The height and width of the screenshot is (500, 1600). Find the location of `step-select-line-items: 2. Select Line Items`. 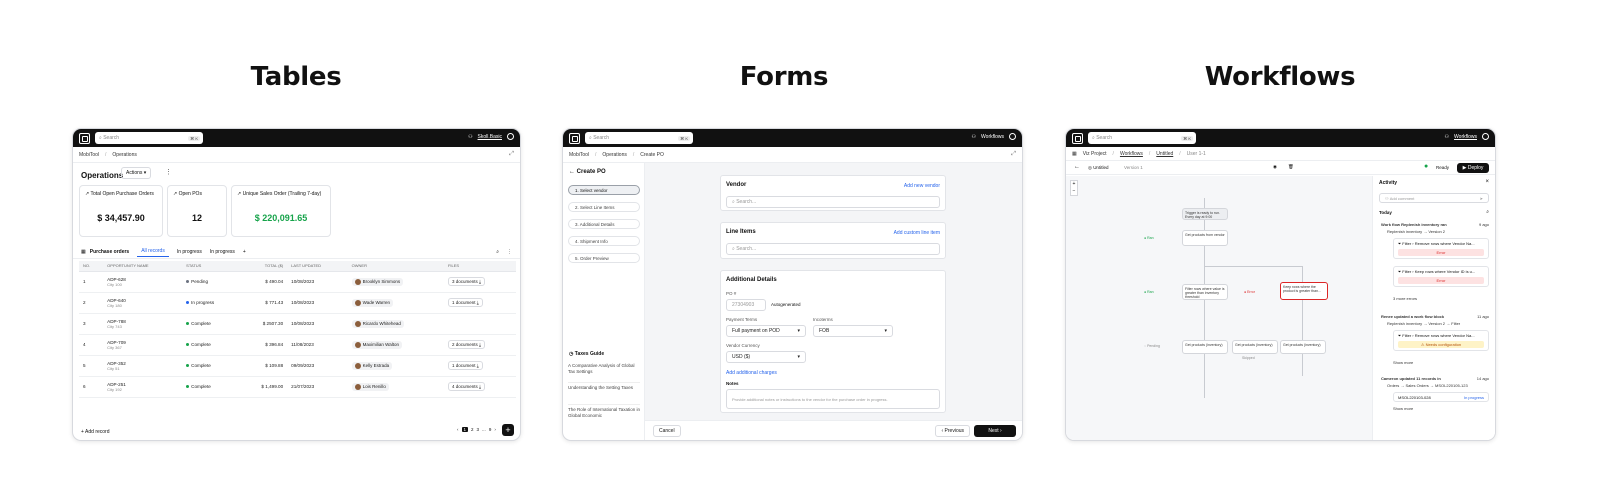

step-select-line-items: 2. Select Line Items is located at coordinates (604, 207).